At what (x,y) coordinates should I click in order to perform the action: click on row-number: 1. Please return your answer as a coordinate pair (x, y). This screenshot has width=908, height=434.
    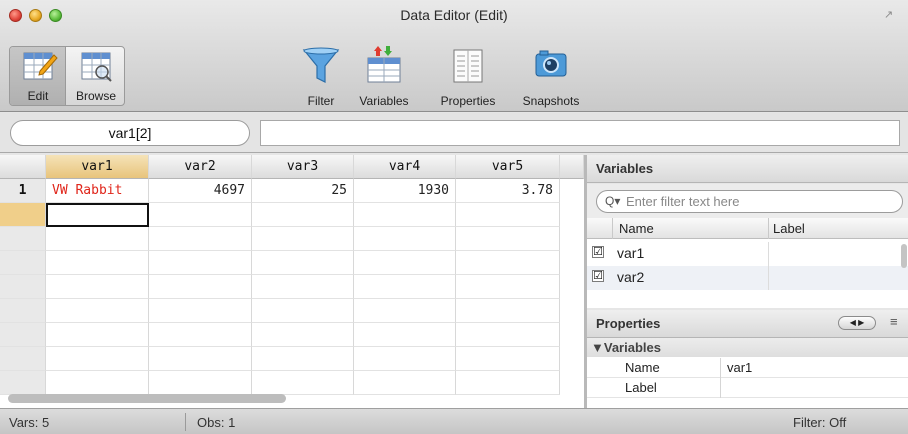
    Looking at the image, I should click on (23, 191).